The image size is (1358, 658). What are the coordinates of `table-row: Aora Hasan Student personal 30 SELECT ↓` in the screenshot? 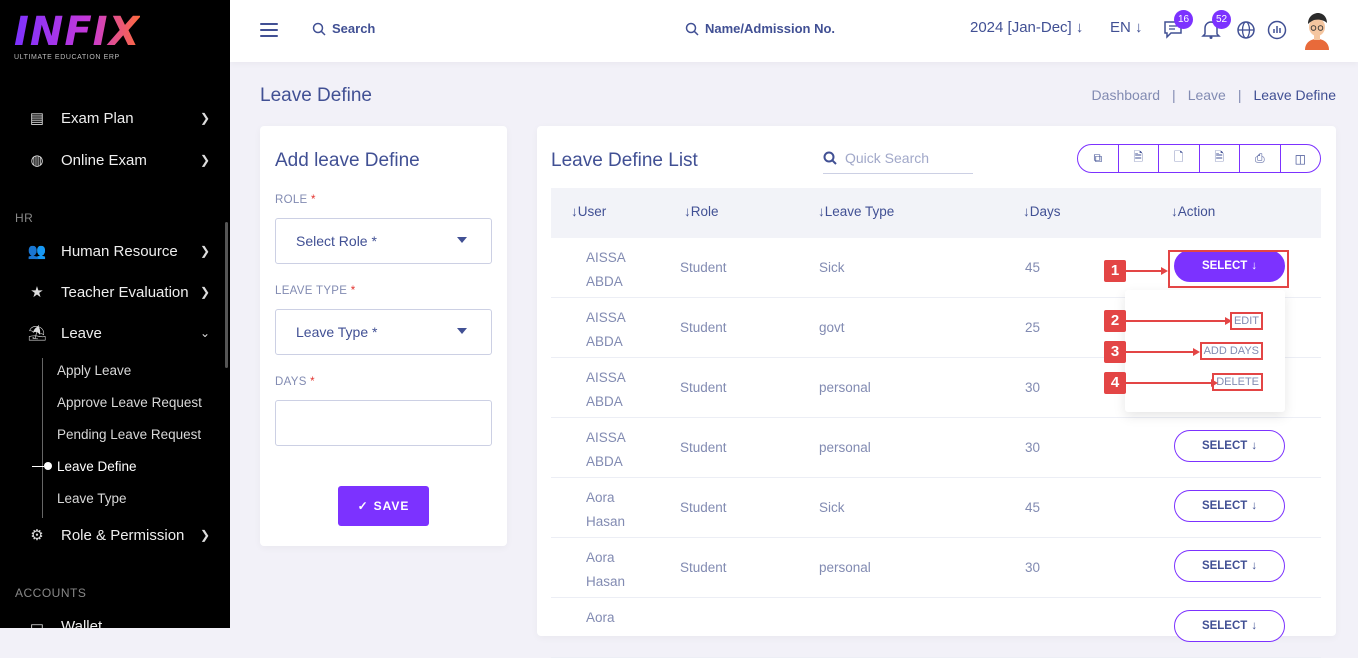 It's located at (936, 568).